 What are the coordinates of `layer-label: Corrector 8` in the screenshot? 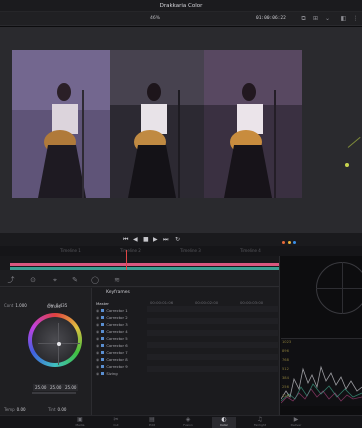 It's located at (117, 359).